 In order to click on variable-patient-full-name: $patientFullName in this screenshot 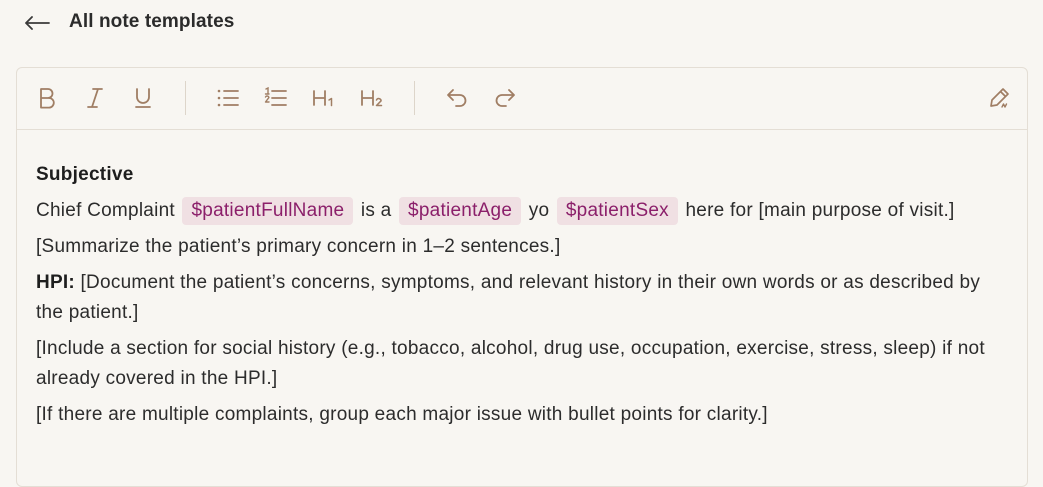, I will do `click(268, 211)`.